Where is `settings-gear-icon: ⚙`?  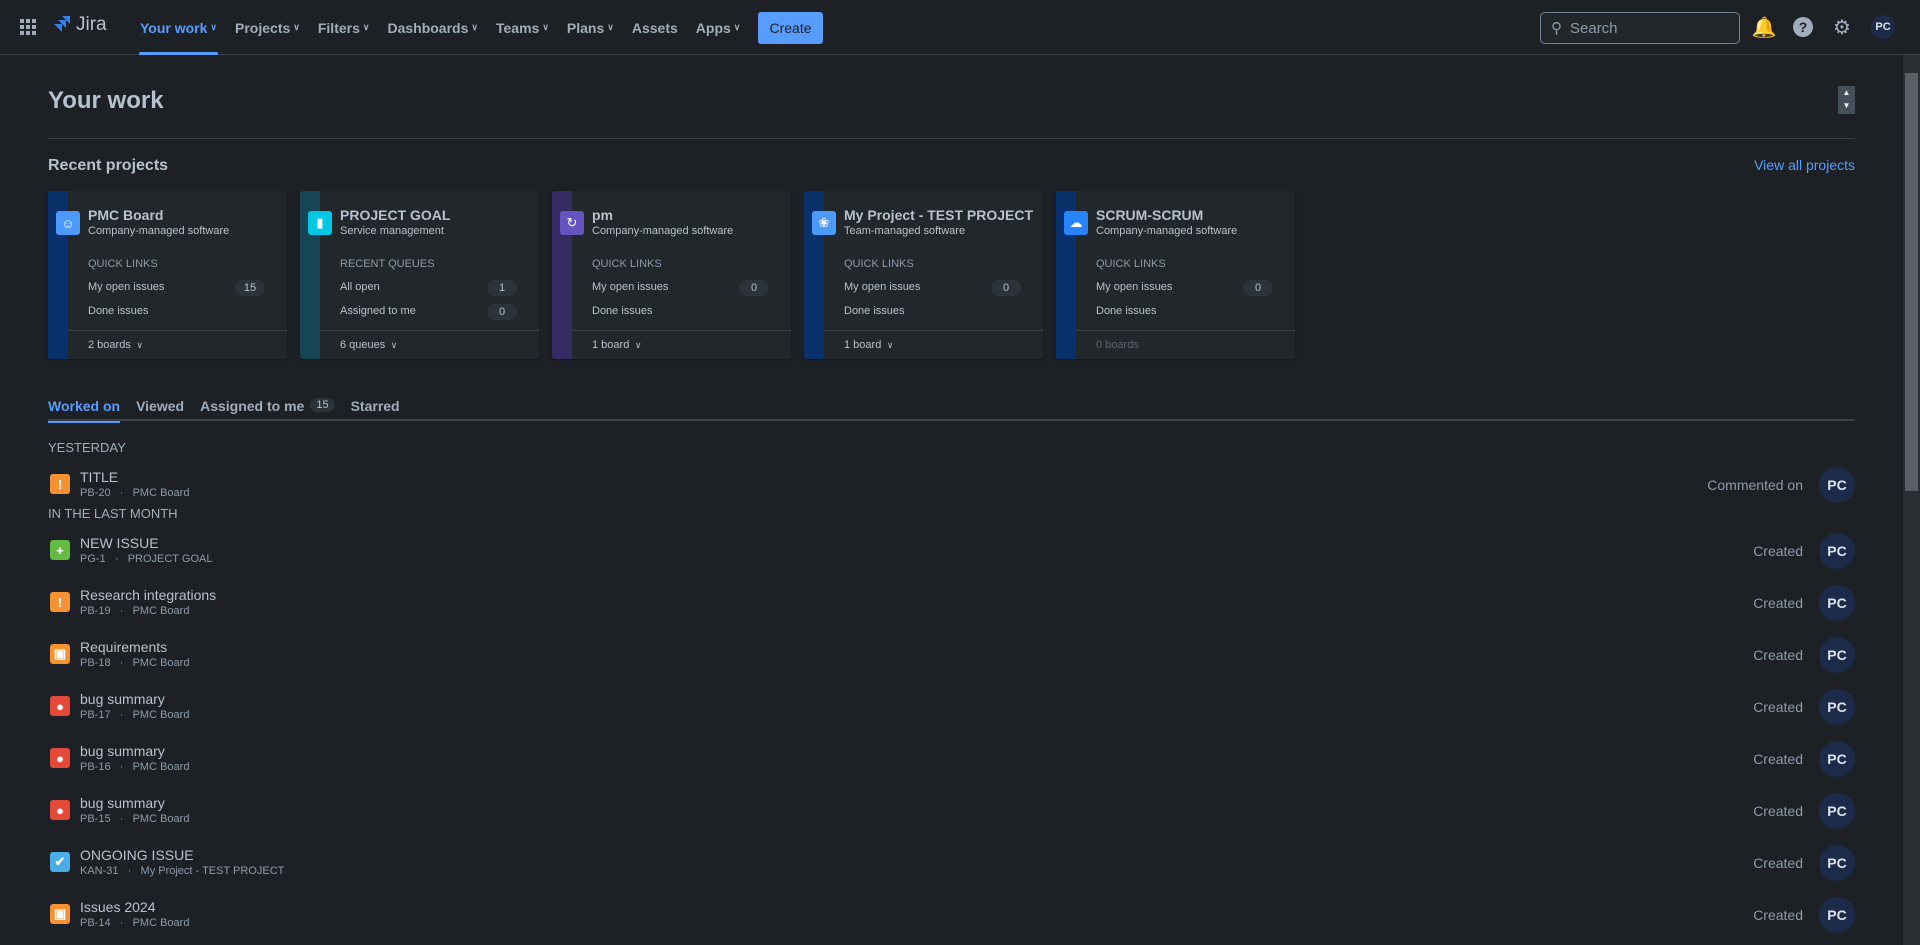
settings-gear-icon: ⚙ is located at coordinates (1842, 27).